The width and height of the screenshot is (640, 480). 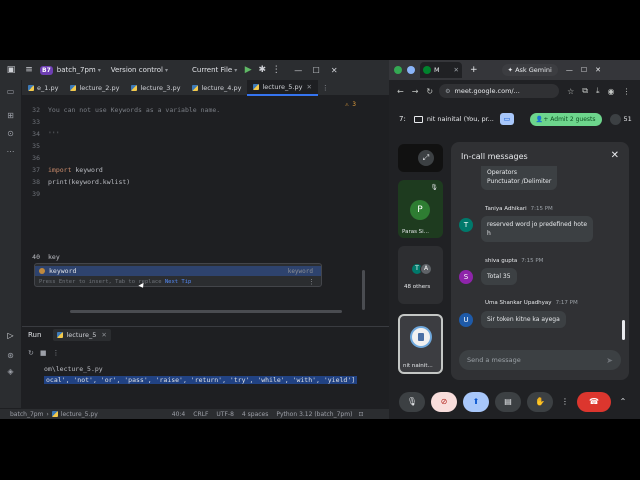 What do you see at coordinates (31, 353) in the screenshot?
I see `rerun-icon: ↻` at bounding box center [31, 353].